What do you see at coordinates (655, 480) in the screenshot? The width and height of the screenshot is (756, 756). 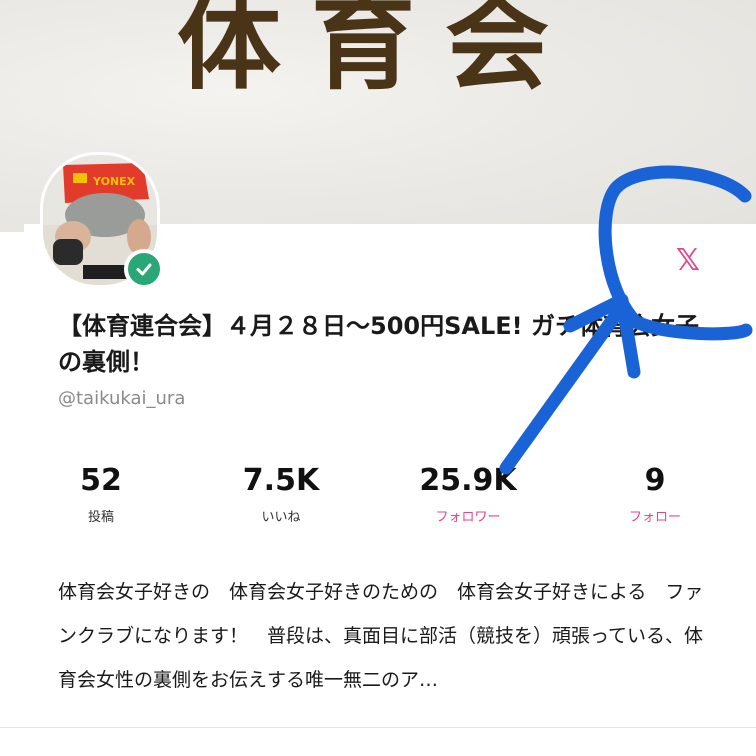 I see `stat-count: 9` at bounding box center [655, 480].